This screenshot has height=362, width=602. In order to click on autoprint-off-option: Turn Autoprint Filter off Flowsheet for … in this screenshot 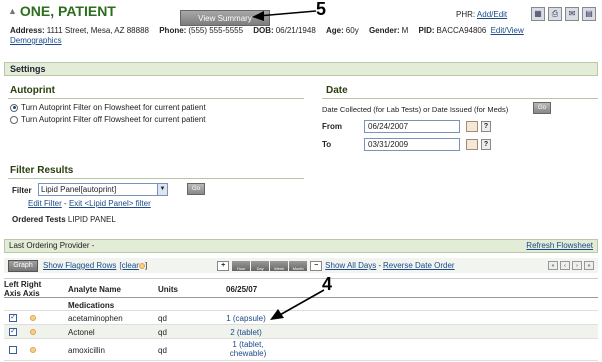, I will do `click(108, 119)`.